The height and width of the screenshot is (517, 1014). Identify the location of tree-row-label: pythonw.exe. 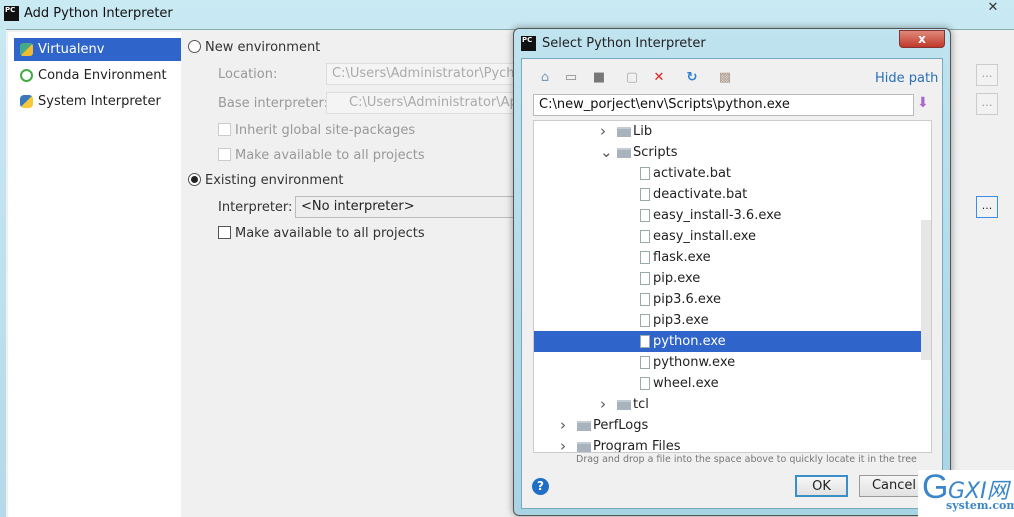
(694, 362).